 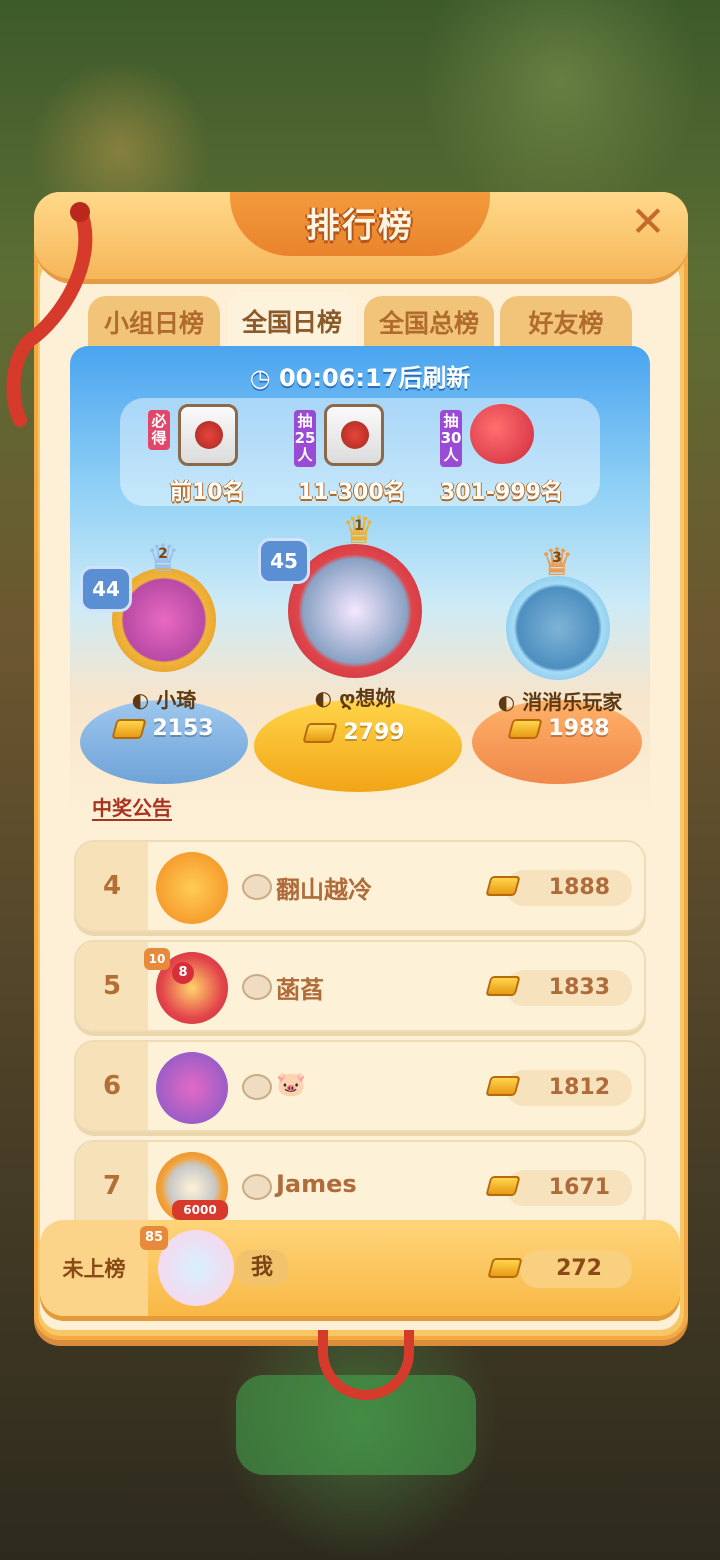 What do you see at coordinates (569, 1188) in the screenshot?
I see `row-score: 1671` at bounding box center [569, 1188].